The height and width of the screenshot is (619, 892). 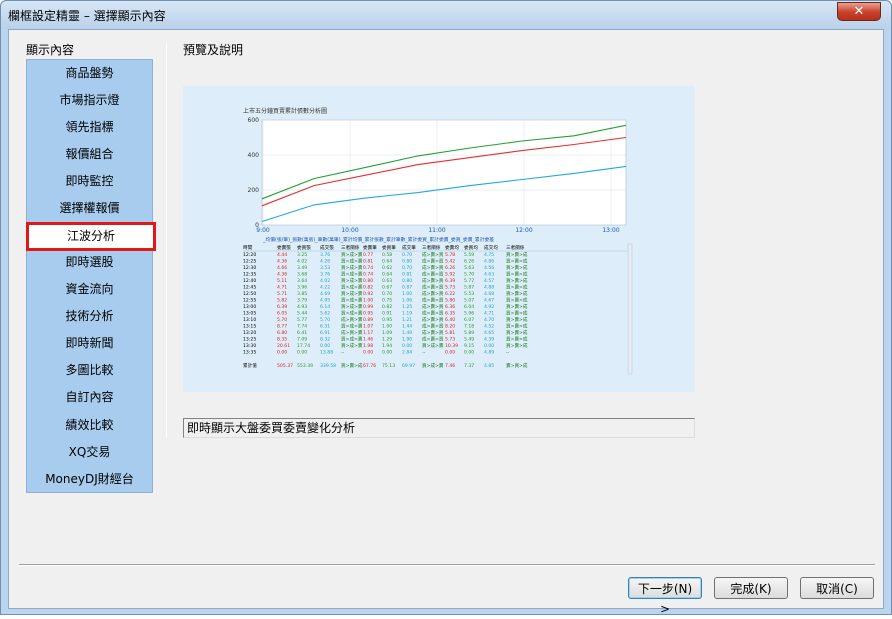 I want to click on table-cell: 4.71, so click(x=489, y=314).